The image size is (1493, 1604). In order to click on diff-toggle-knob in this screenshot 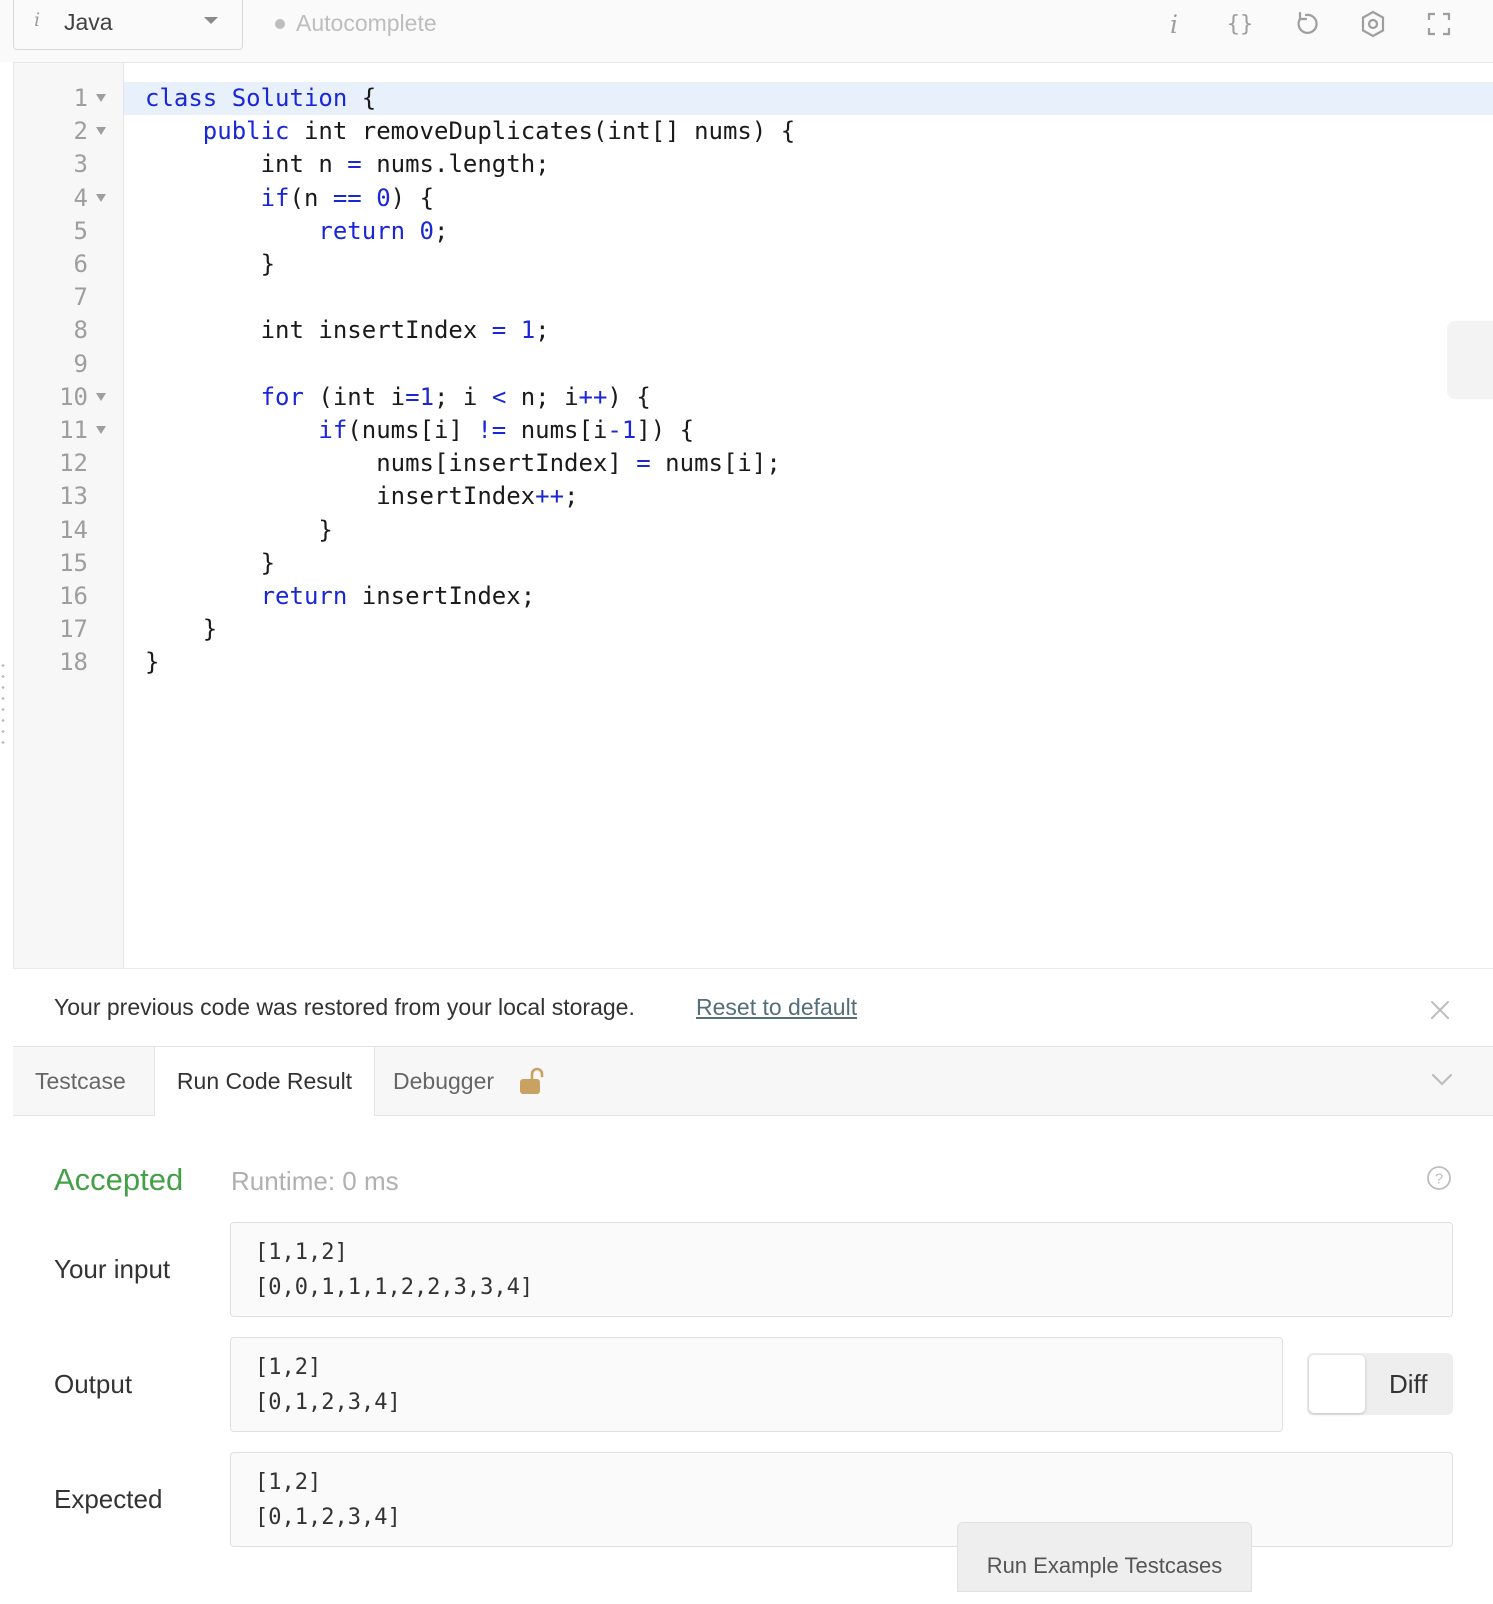, I will do `click(1337, 1384)`.